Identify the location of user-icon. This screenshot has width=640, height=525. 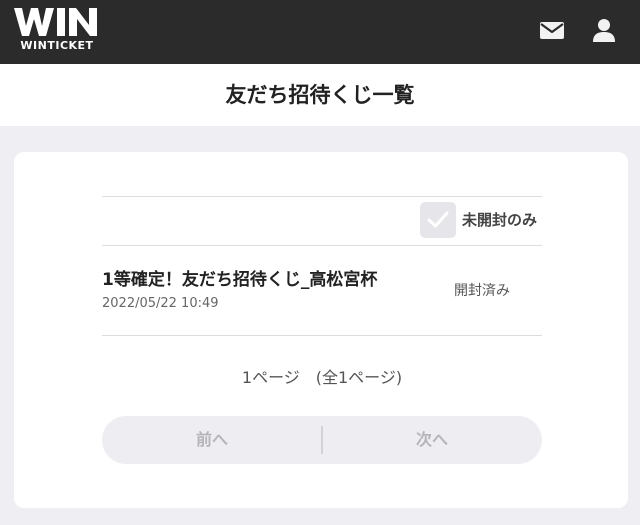
(604, 30).